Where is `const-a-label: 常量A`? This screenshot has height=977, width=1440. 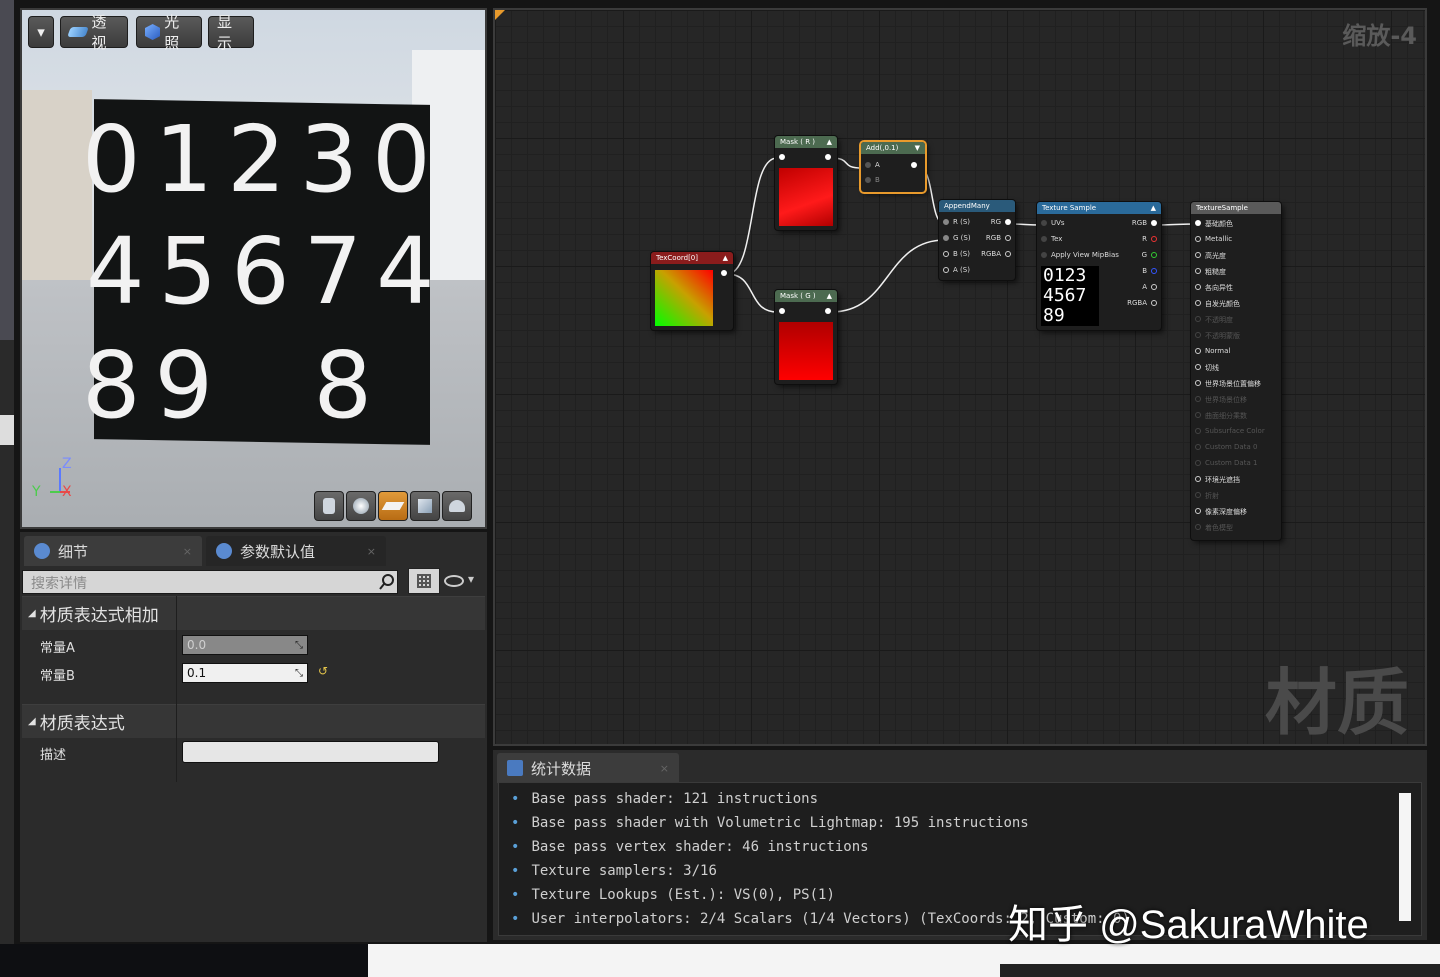
const-a-label: 常量A is located at coordinates (57, 648).